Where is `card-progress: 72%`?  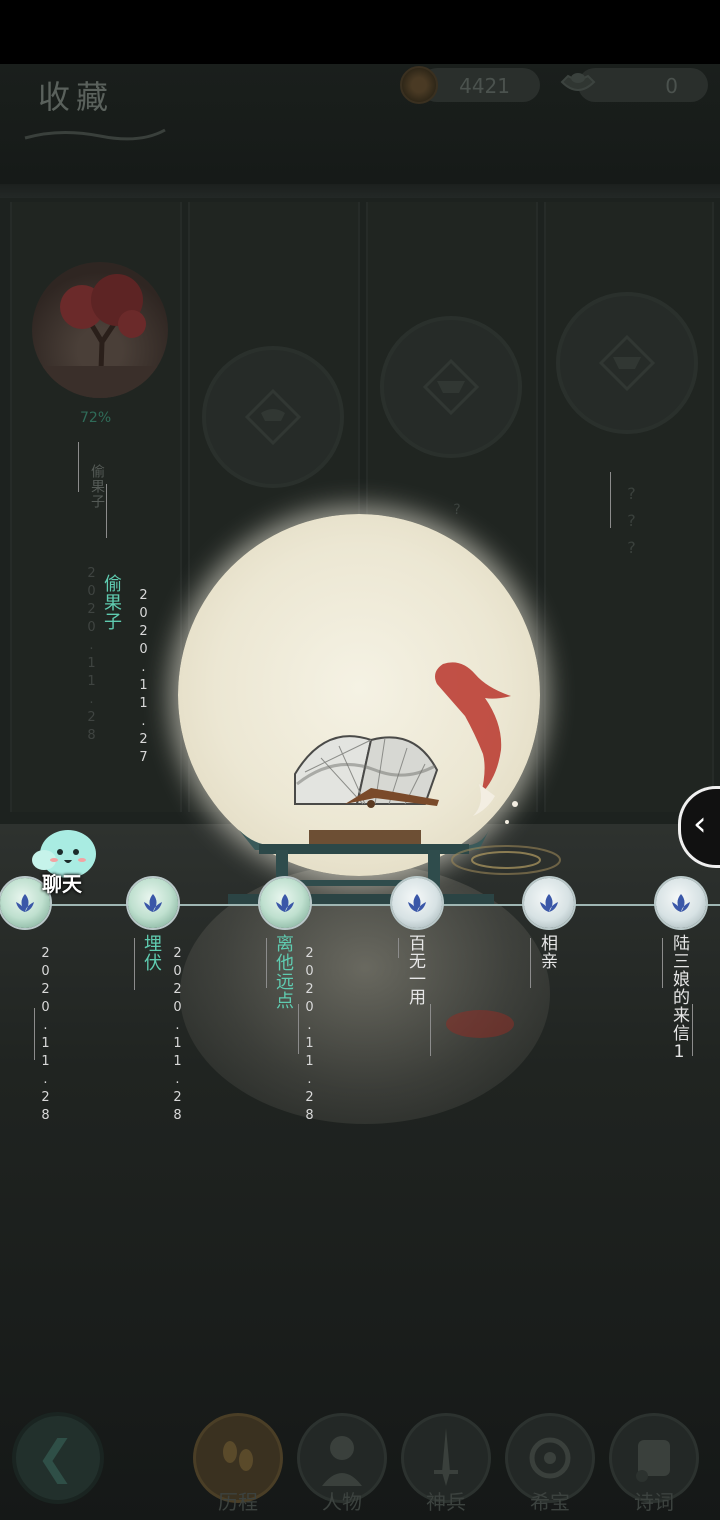 card-progress: 72% is located at coordinates (96, 418).